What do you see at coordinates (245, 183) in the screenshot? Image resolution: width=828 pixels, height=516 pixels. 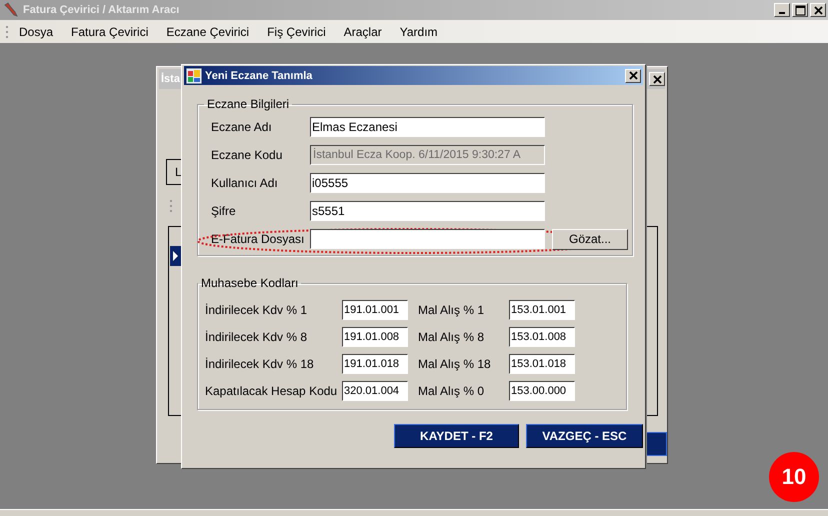 I see `field-label: Kullanıcı Adı` at bounding box center [245, 183].